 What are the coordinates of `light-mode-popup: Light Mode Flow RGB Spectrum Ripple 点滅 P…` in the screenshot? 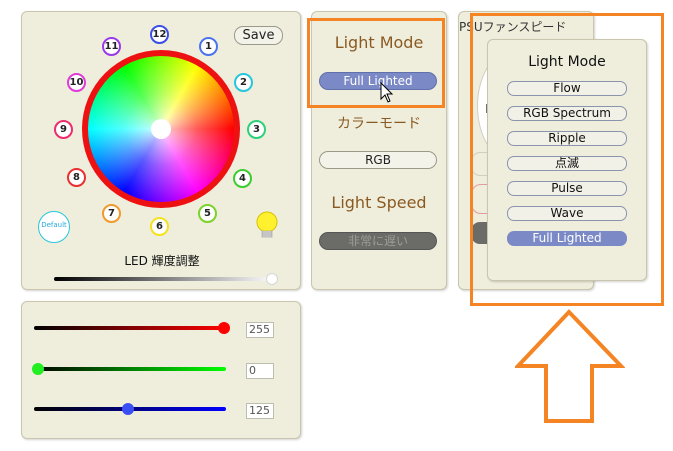 It's located at (567, 160).